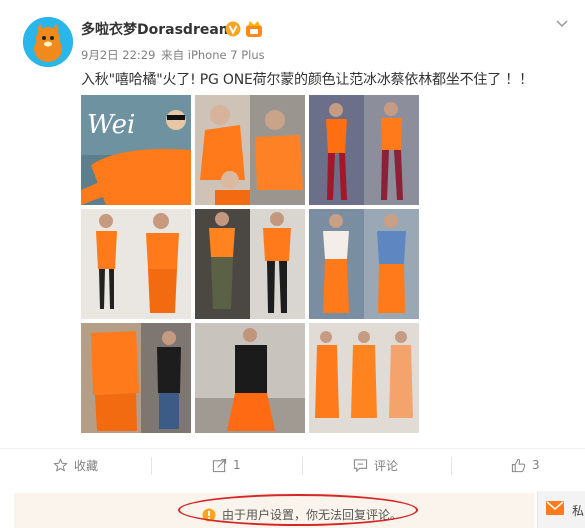 The image size is (585, 528). What do you see at coordinates (536, 465) in the screenshot?
I see `like-count: 3` at bounding box center [536, 465].